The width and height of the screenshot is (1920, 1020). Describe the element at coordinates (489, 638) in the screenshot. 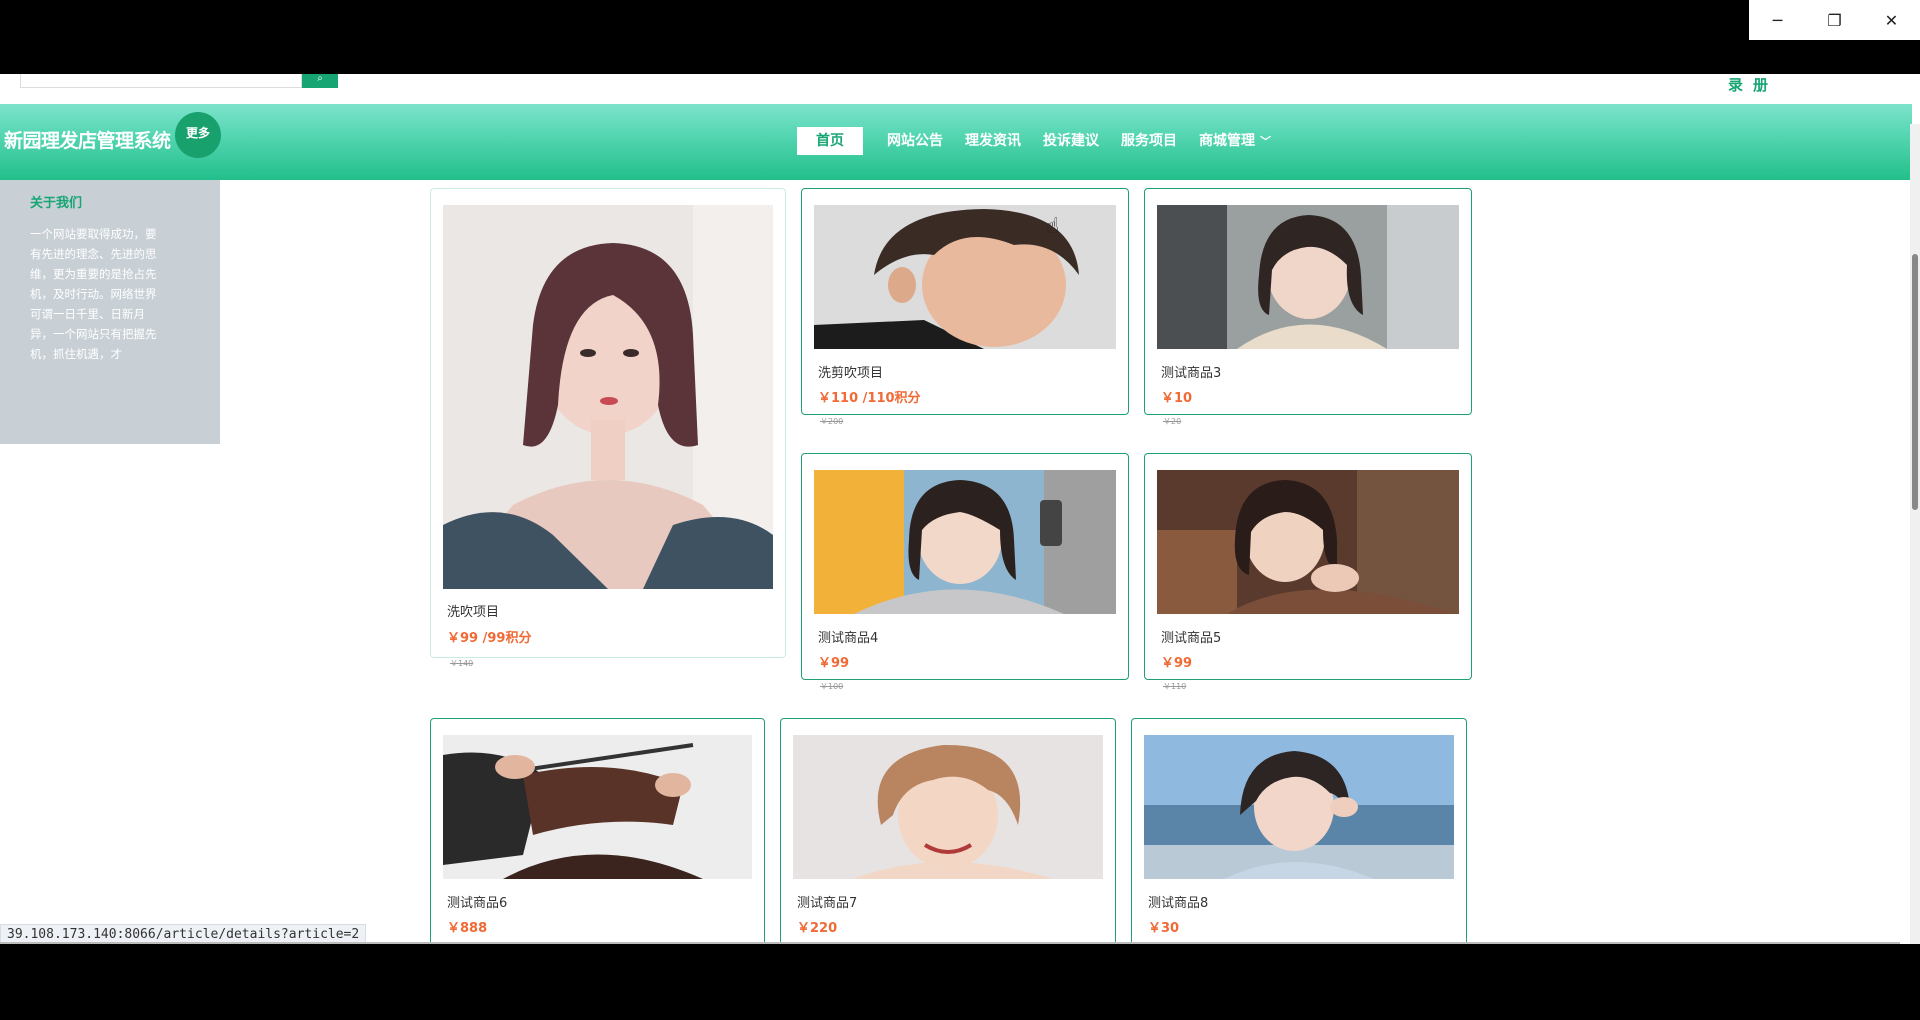

I see `product-price: ￥99 /99积分` at that location.